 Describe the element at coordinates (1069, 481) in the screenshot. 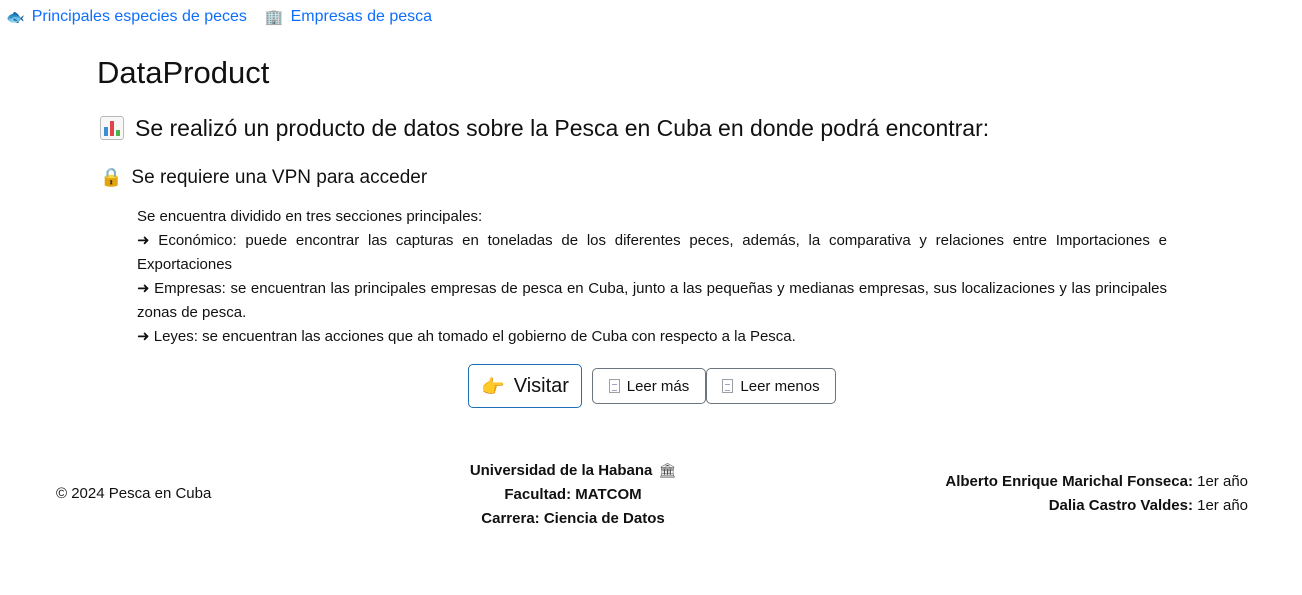

I see `author-name: Alberto Enrique Marichal Fonseca:` at that location.